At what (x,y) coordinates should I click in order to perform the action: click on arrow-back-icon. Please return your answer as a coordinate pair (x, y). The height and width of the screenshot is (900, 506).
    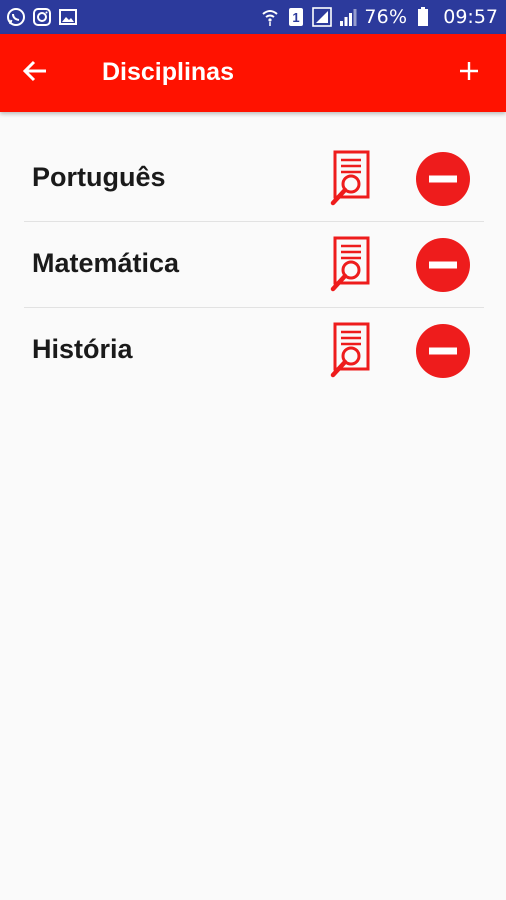
    Looking at the image, I should click on (35, 73).